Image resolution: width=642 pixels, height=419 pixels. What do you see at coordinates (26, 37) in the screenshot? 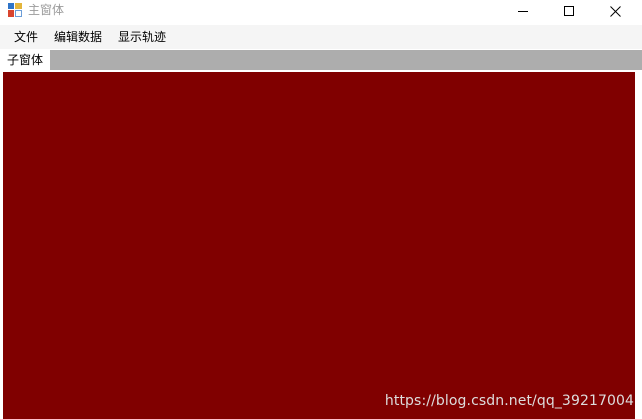
I see `menu-file: 文件` at bounding box center [26, 37].